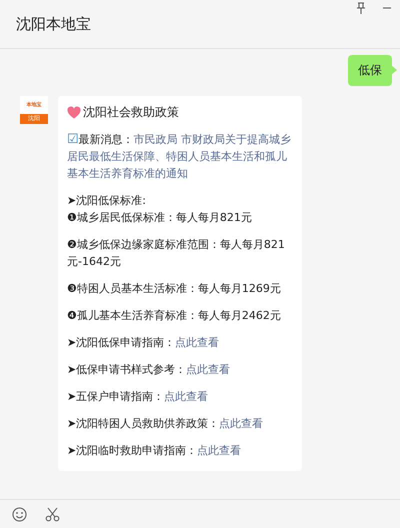  What do you see at coordinates (131, 112) in the screenshot?
I see `card-title: 沈阳社会救助政策` at bounding box center [131, 112].